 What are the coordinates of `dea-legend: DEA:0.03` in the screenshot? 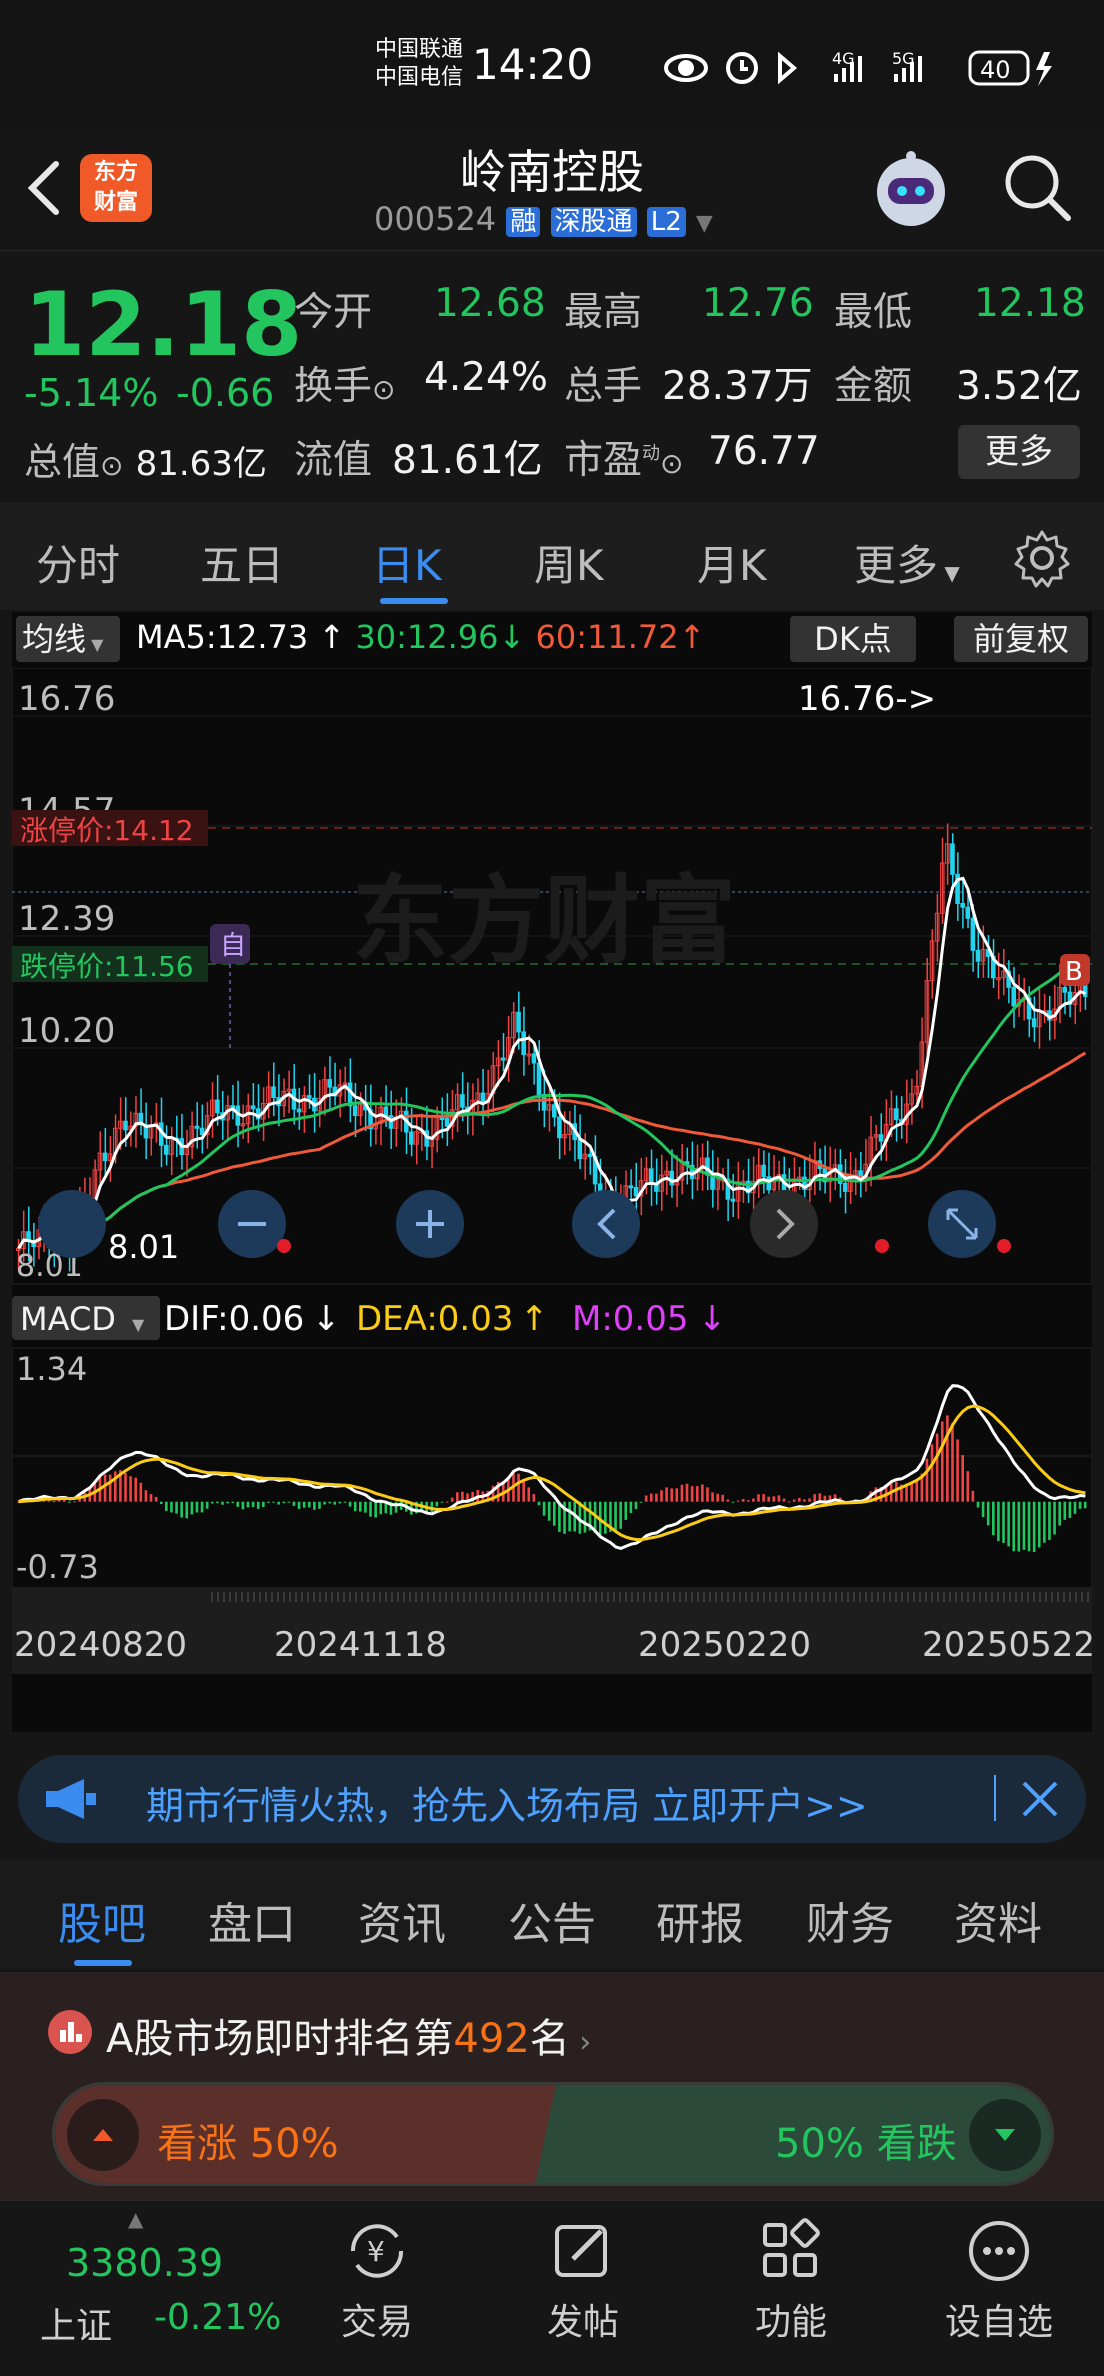 It's located at (434, 1319).